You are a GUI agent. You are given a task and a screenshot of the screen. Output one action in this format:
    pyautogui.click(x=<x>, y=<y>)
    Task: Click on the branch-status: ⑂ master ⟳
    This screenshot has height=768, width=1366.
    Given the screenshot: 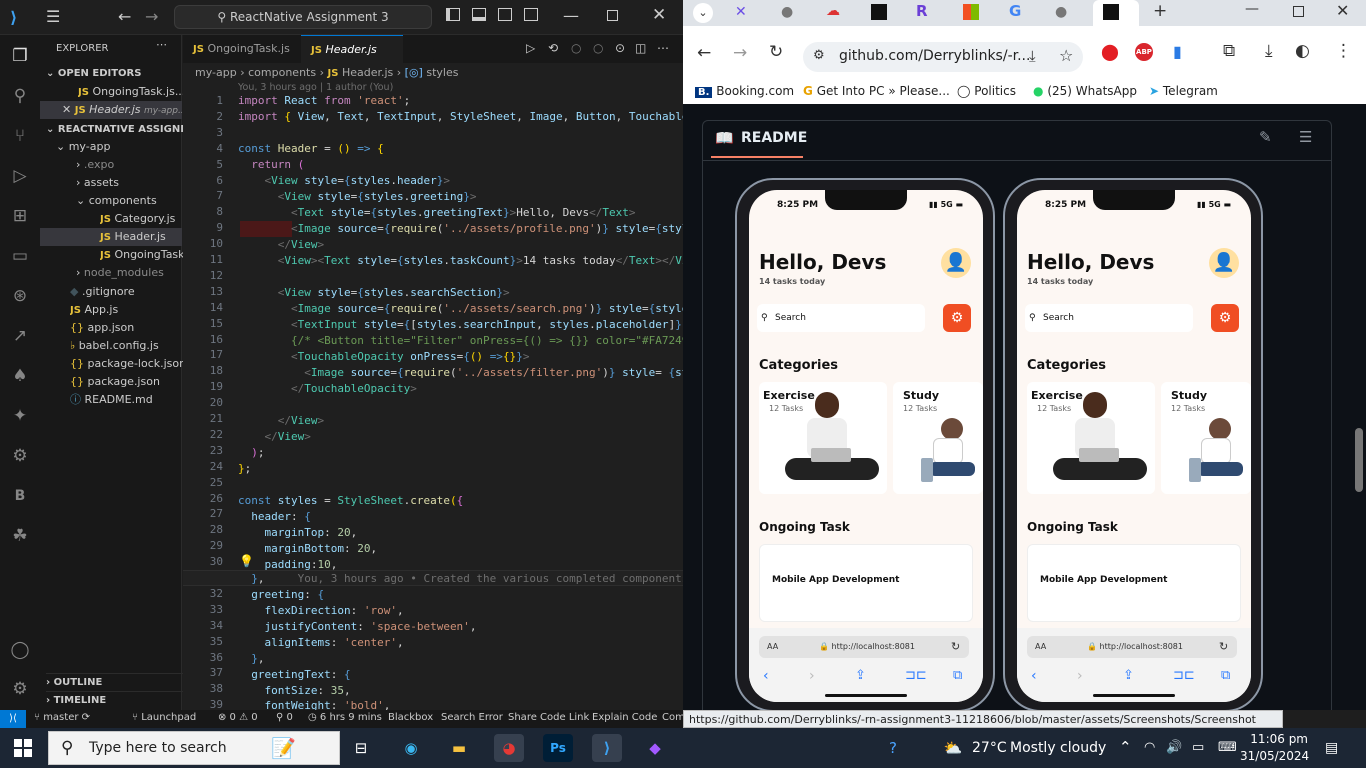 What is the action you would take?
    pyautogui.click(x=62, y=717)
    